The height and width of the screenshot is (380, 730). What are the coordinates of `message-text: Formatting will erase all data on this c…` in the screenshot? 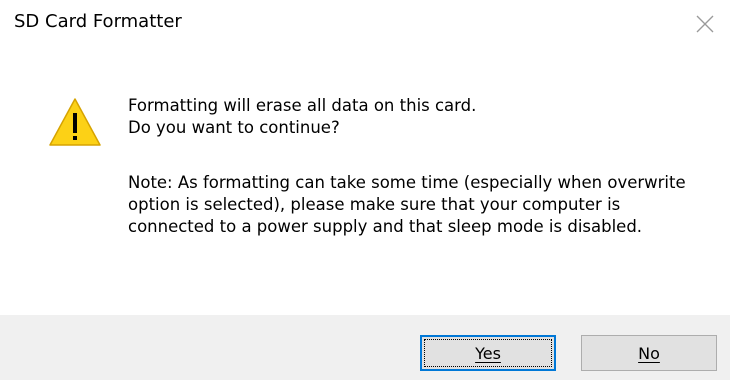 It's located at (418, 117).